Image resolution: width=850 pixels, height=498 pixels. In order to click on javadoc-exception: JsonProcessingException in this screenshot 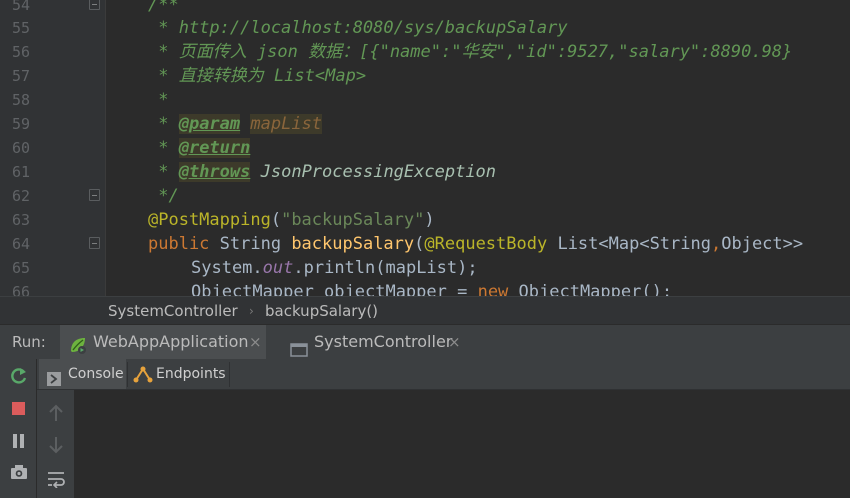, I will do `click(378, 172)`.